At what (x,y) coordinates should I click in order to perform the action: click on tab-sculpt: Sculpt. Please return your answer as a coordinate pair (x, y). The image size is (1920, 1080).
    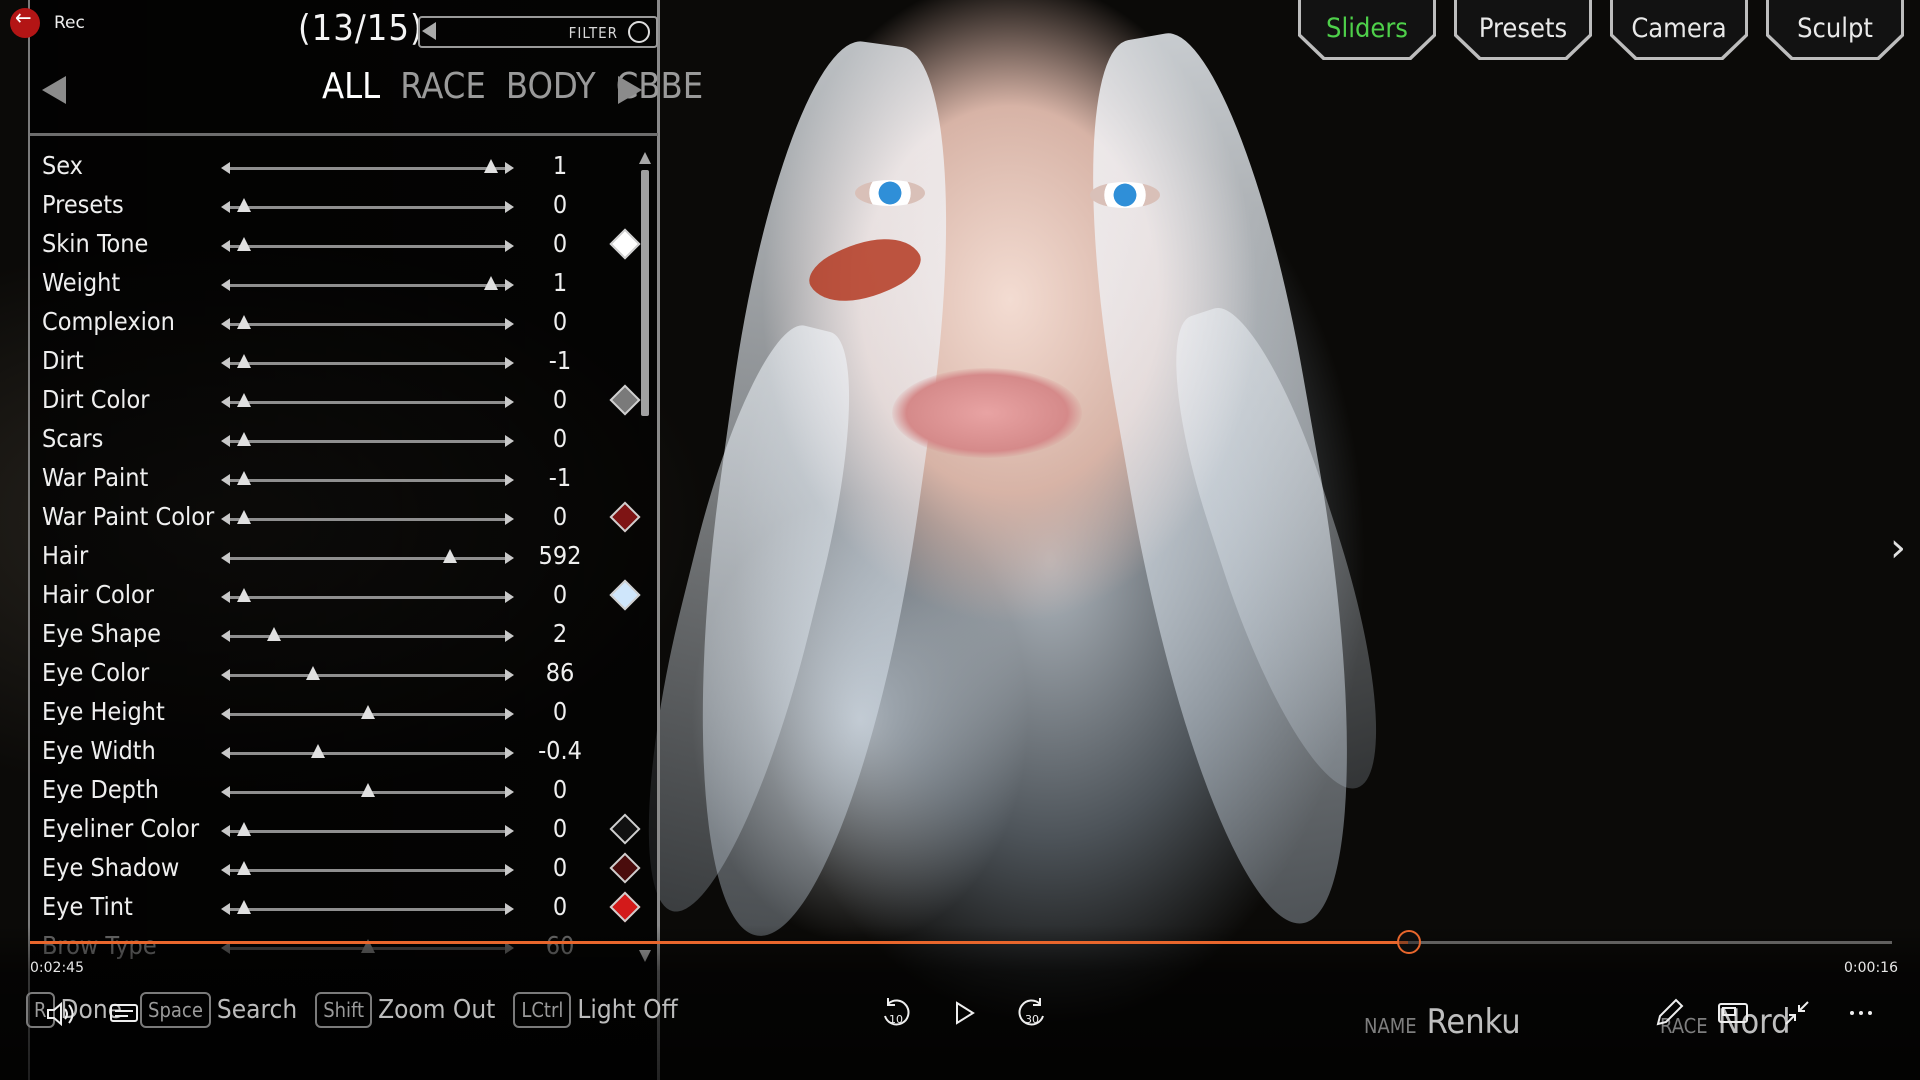
    Looking at the image, I should click on (1835, 30).